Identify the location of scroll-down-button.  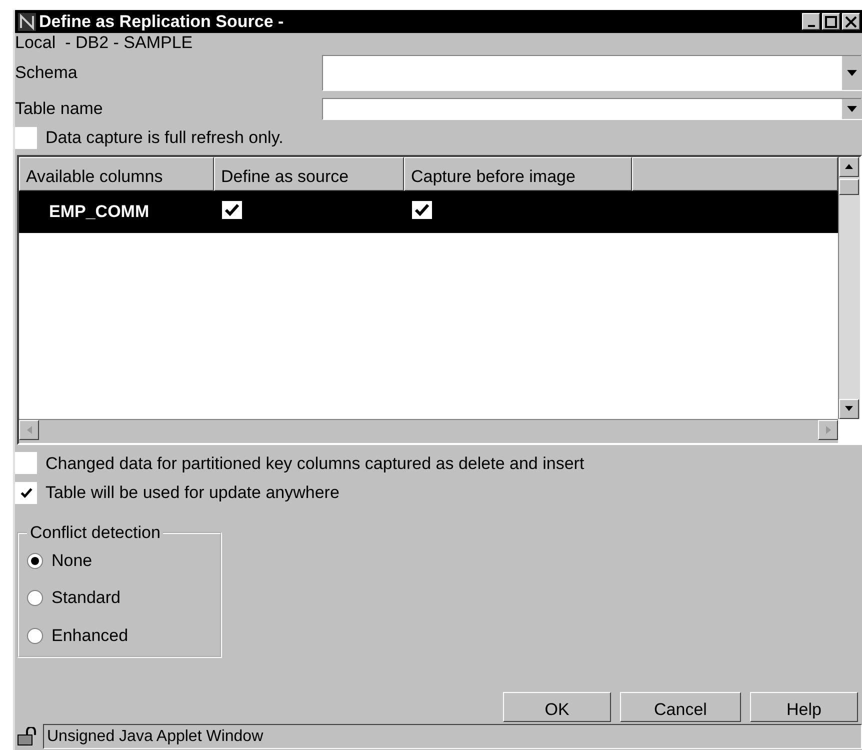
(849, 408).